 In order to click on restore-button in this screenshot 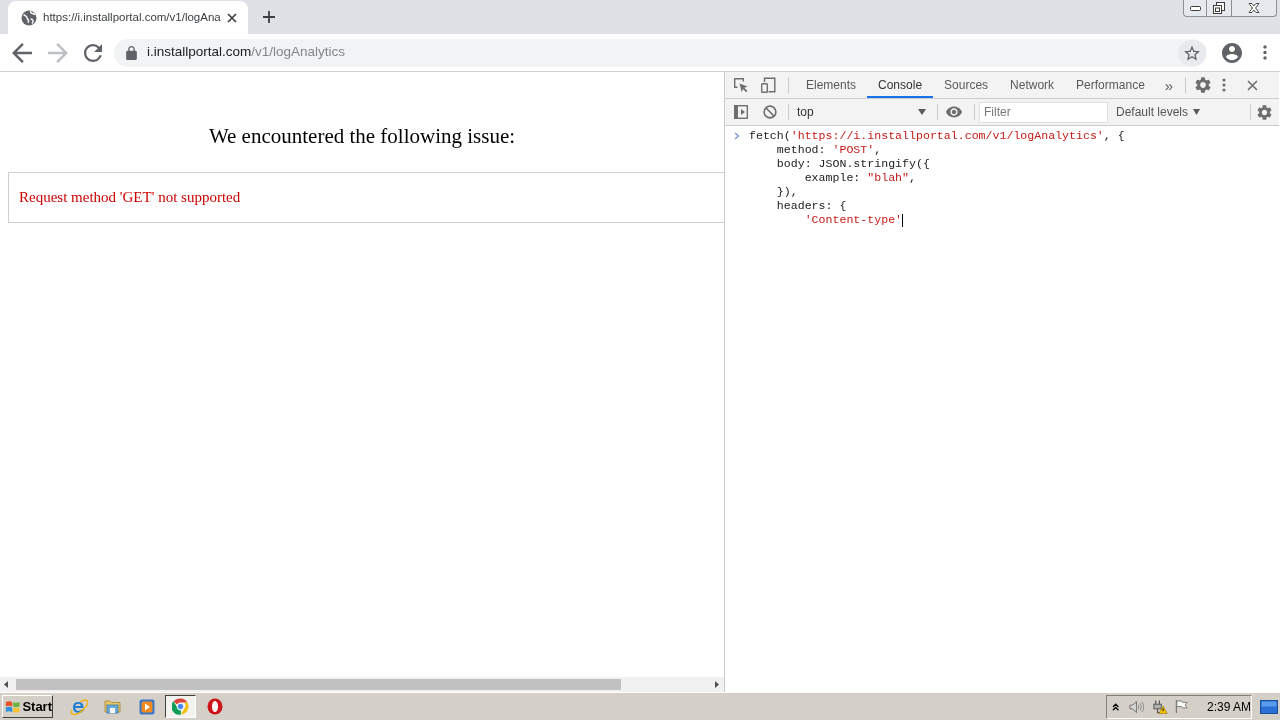, I will do `click(1219, 8)`.